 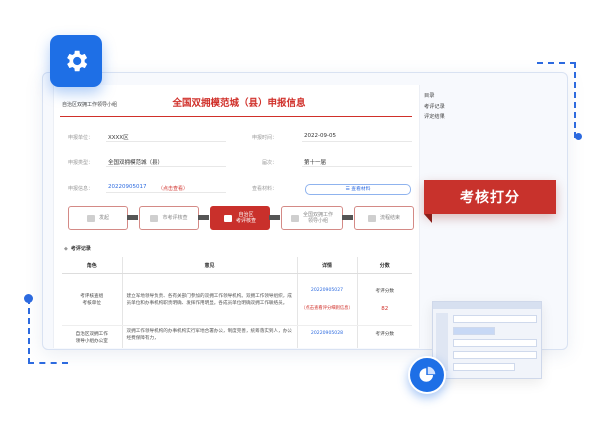 I want to click on step-label: 市考评核查, so click(x=175, y=218).